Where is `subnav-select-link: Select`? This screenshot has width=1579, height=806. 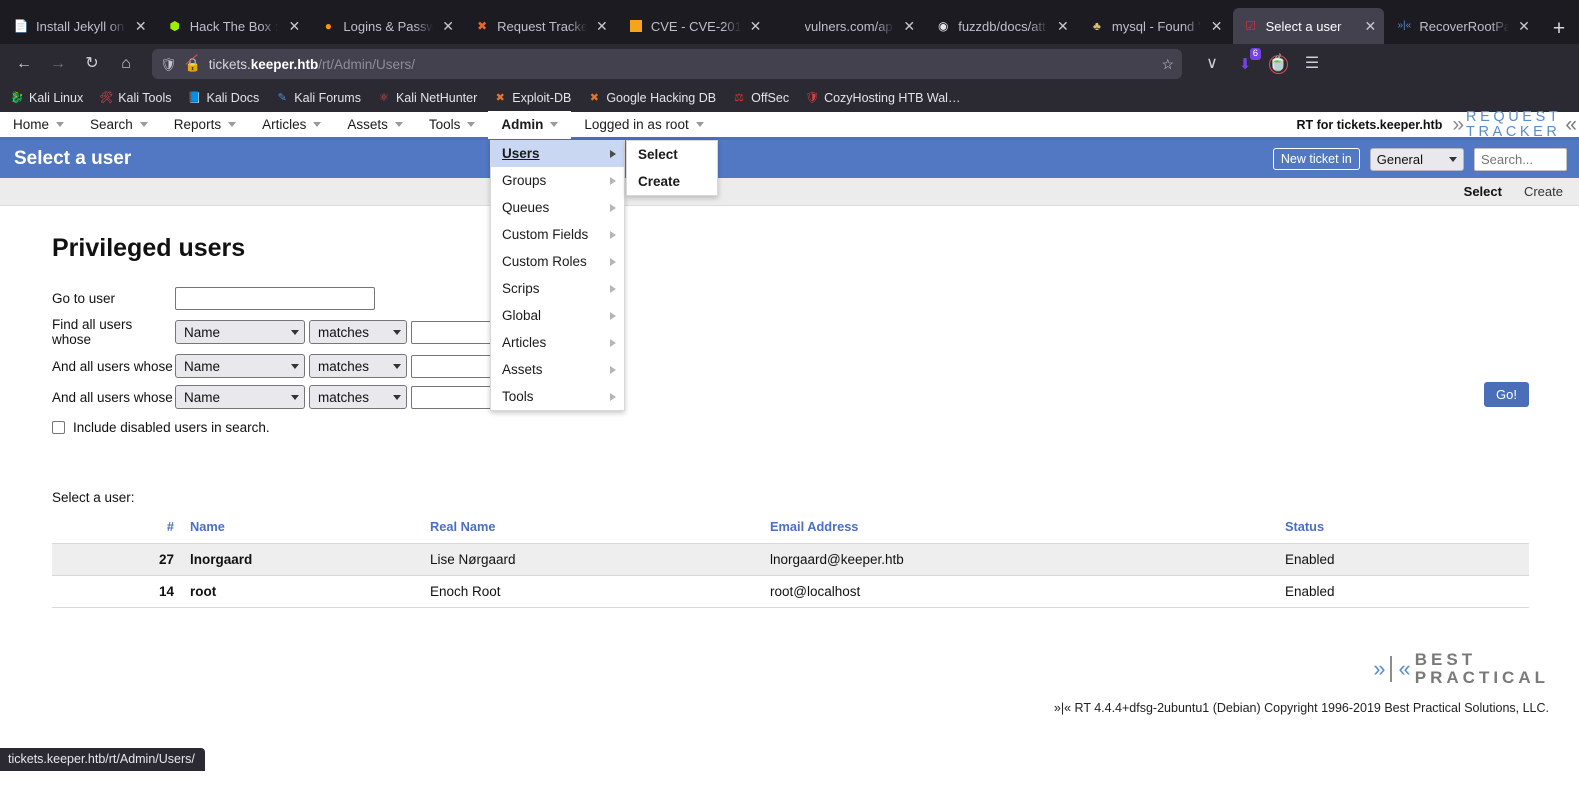
subnav-select-link: Select is located at coordinates (1483, 191).